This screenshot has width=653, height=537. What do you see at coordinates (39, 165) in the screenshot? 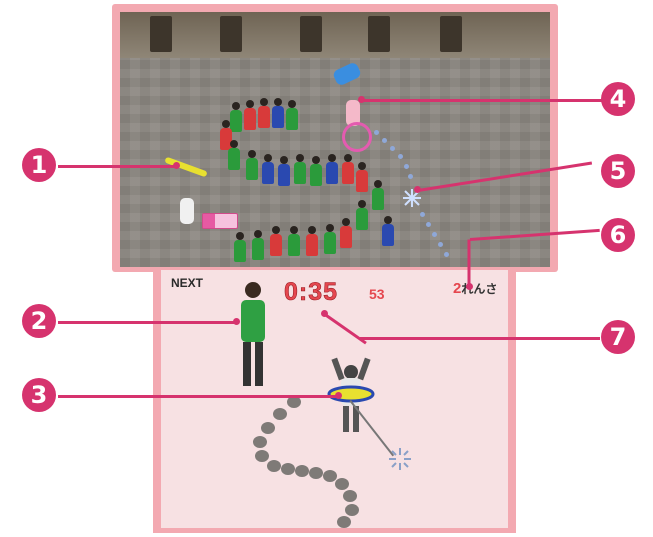
I see `callout-badge-1: 1` at bounding box center [39, 165].